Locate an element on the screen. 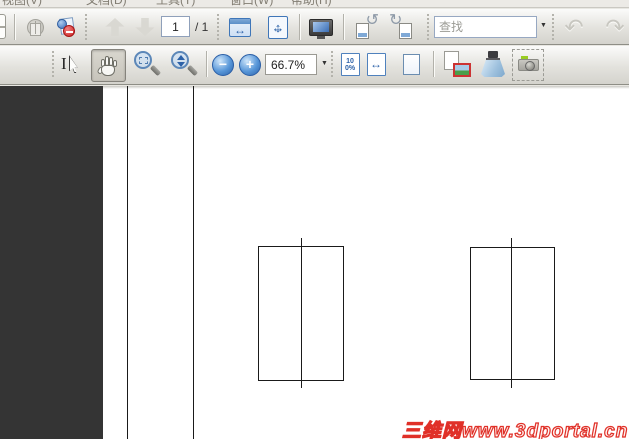 The width and height of the screenshot is (629, 439). select-cursor-icon: I is located at coordinates (72, 64).